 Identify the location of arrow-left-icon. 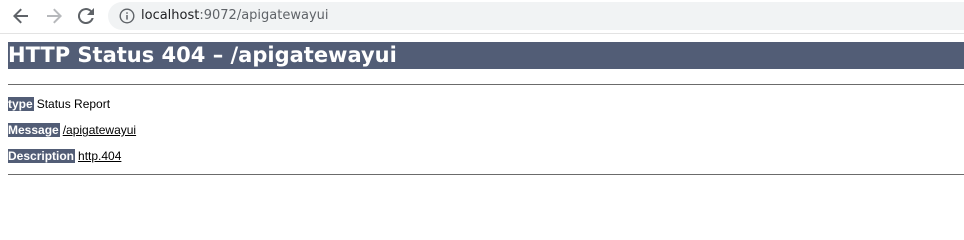
(20, 16).